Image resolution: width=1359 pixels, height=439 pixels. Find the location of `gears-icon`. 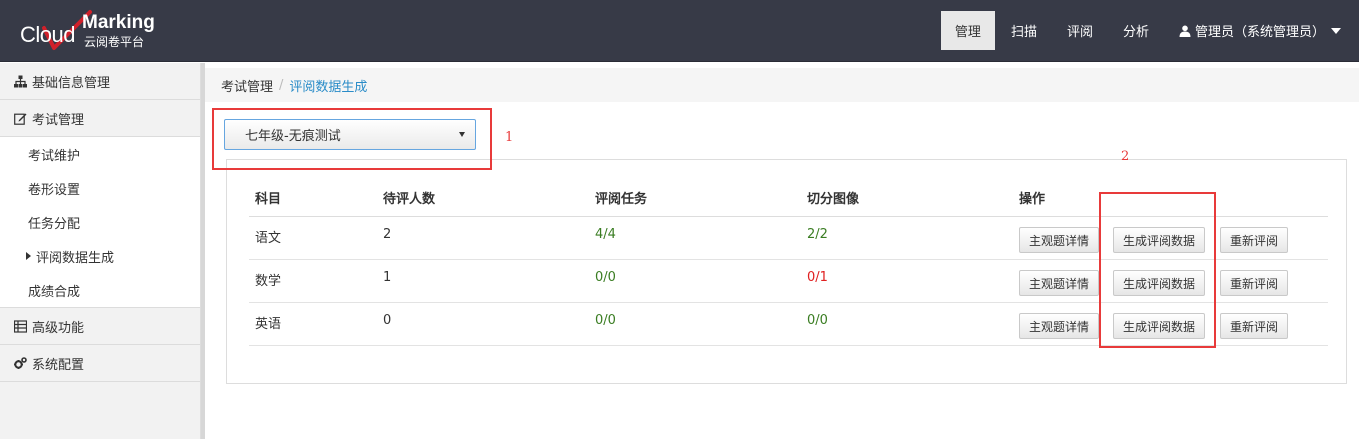

gears-icon is located at coordinates (20, 362).